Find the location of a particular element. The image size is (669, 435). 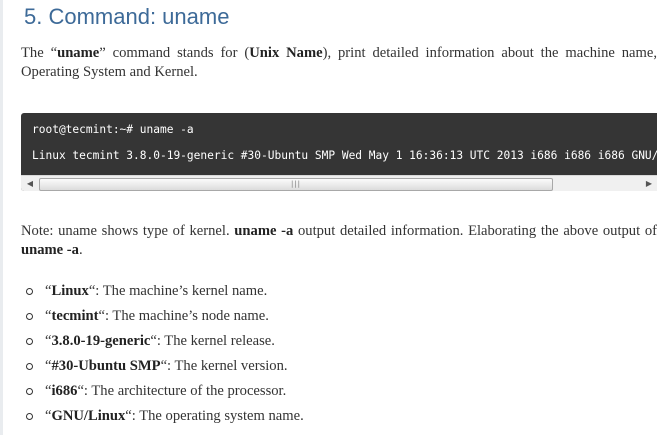

horizontal-scrollbar: ◀ ||| ▶ is located at coordinates (339, 183).